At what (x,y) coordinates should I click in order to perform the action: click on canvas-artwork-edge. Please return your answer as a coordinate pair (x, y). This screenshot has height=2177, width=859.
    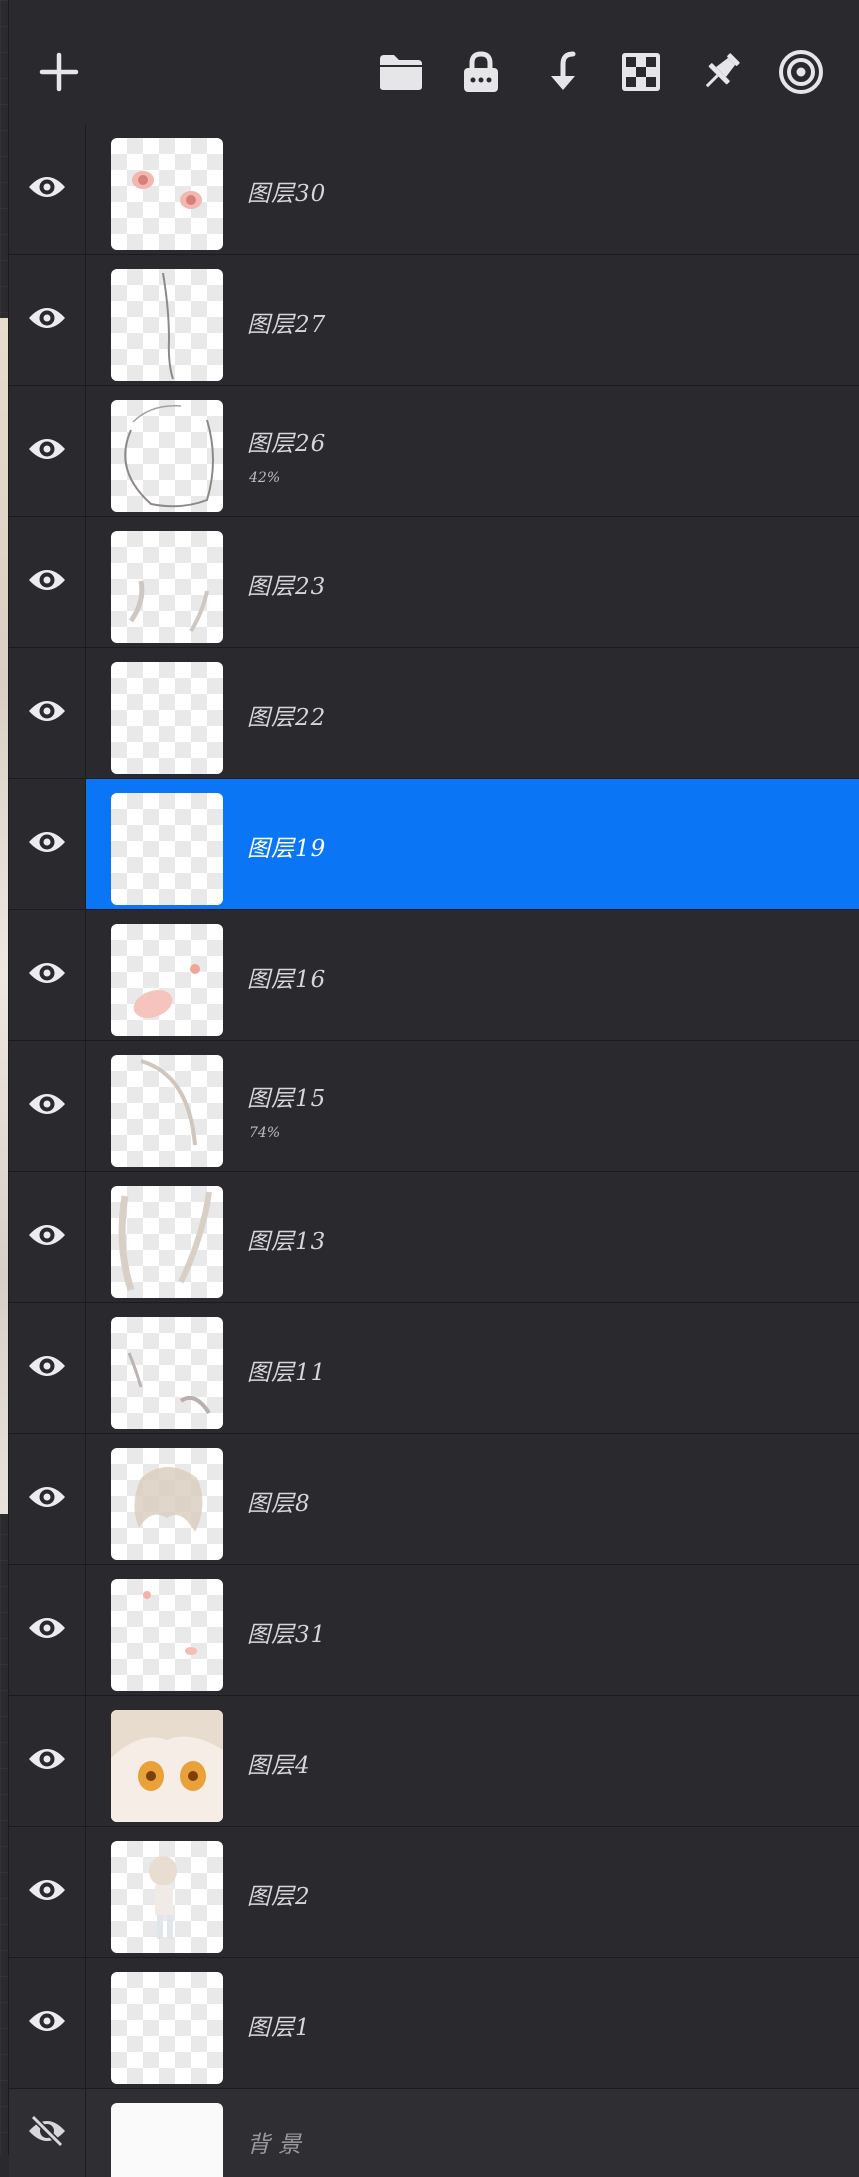
    Looking at the image, I should click on (4, 916).